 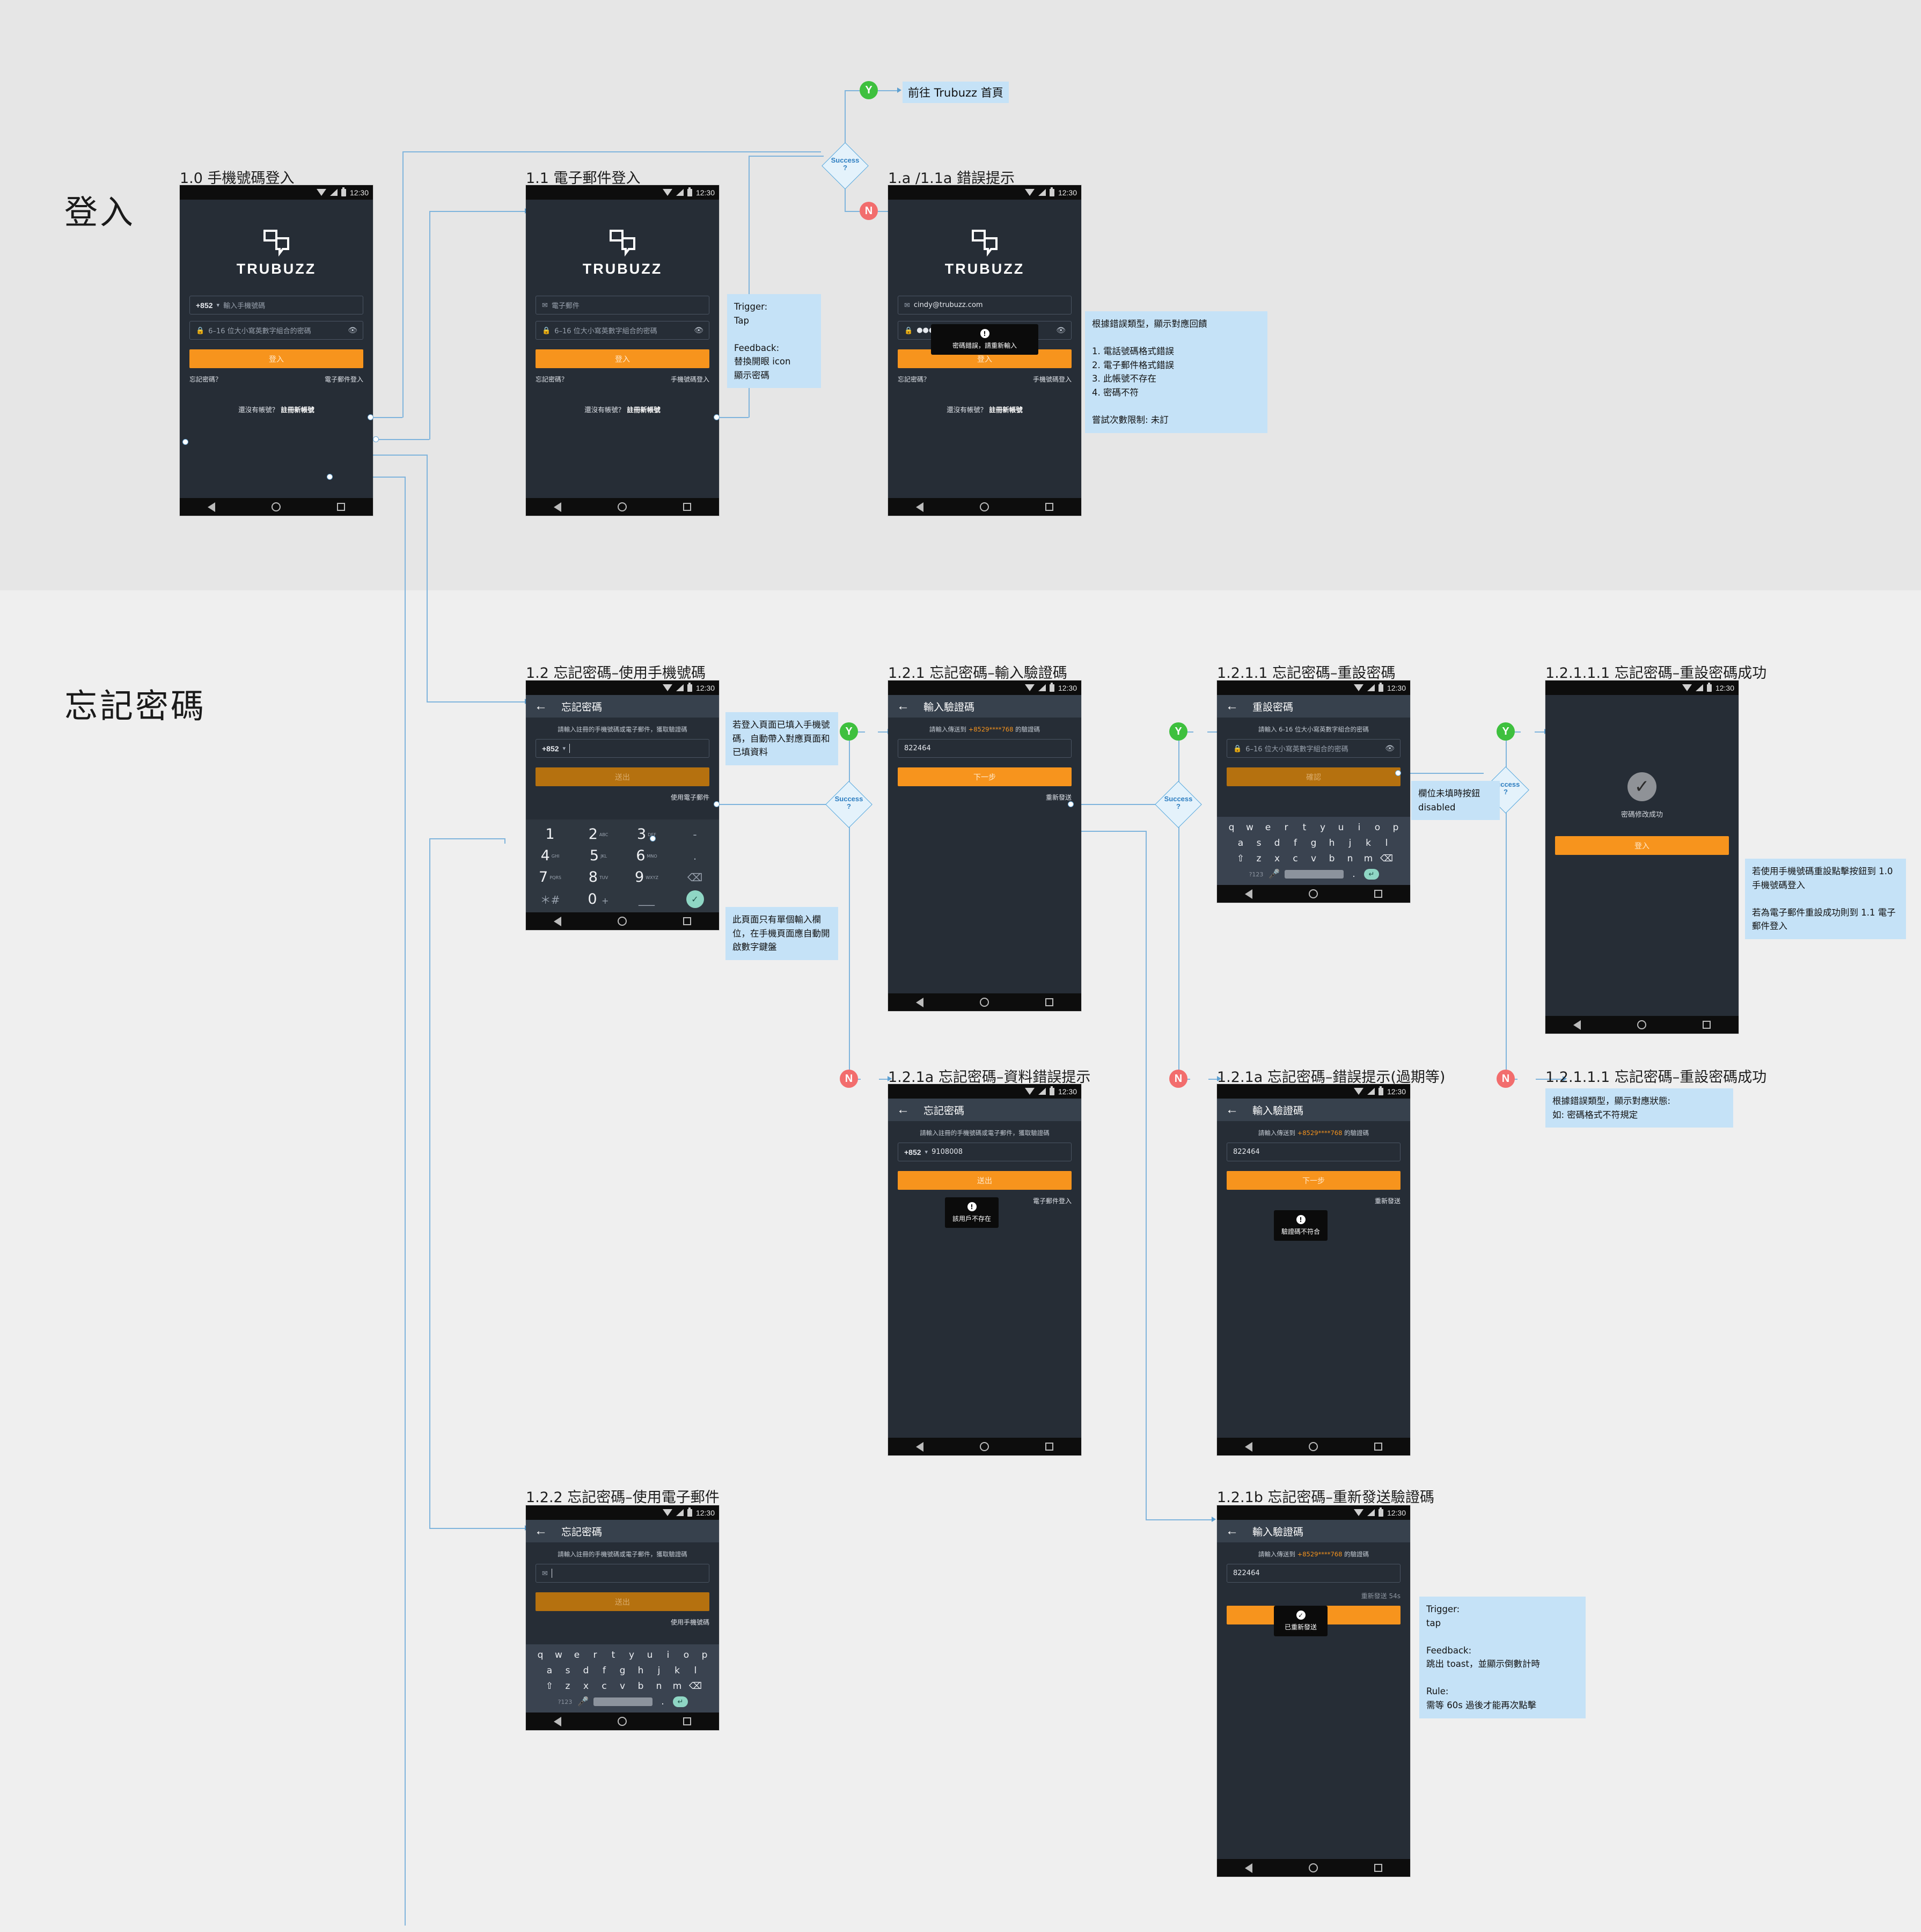 I want to click on key-enter: ✓, so click(x=695, y=899).